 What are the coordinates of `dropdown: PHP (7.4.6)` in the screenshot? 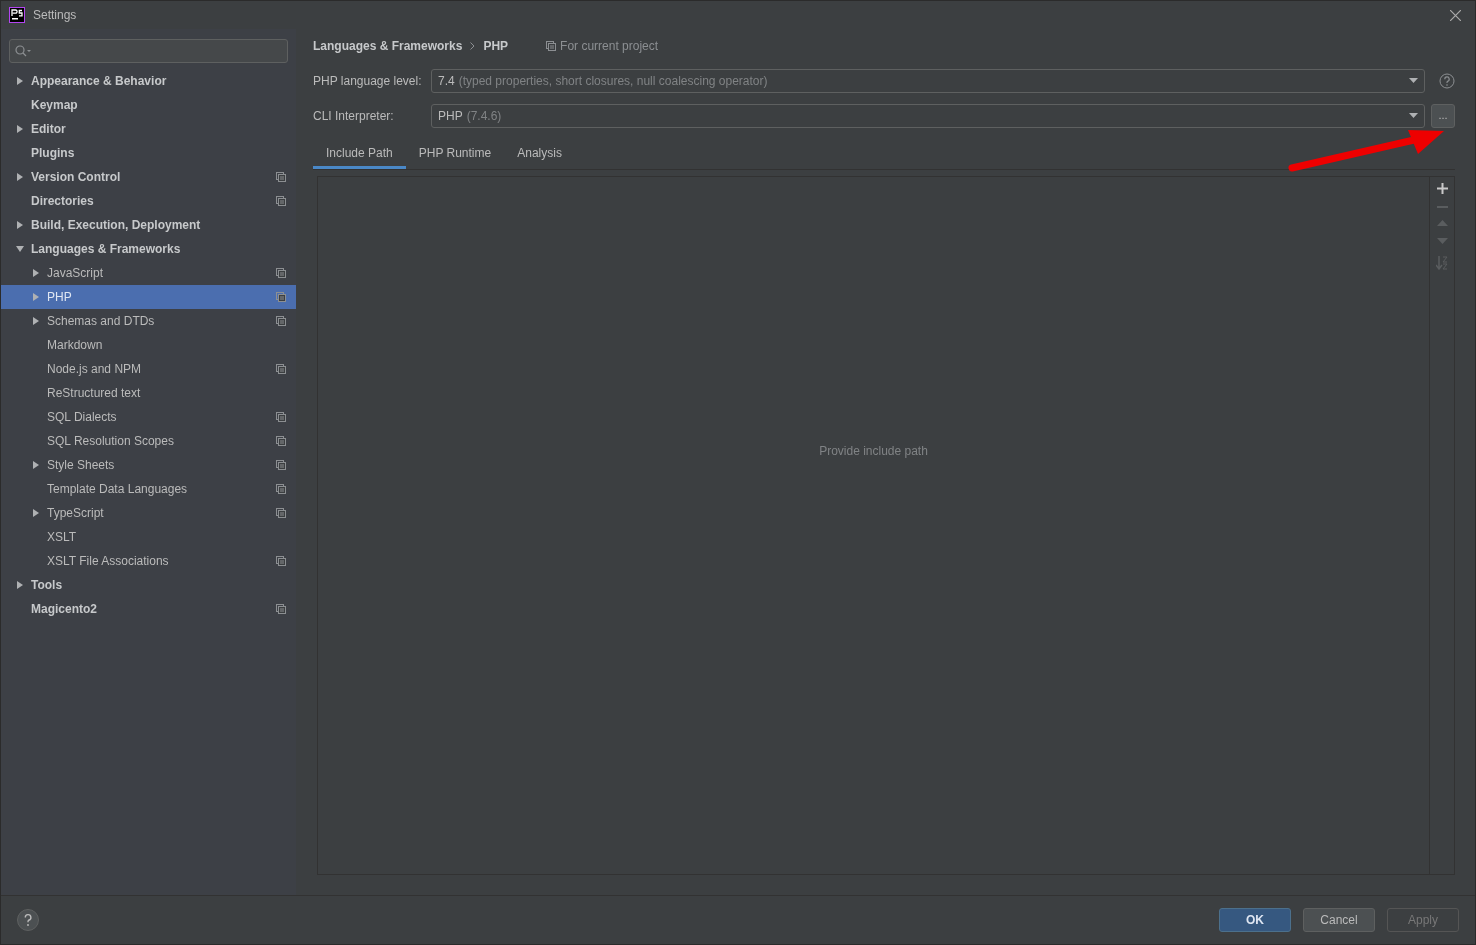 It's located at (928, 115).